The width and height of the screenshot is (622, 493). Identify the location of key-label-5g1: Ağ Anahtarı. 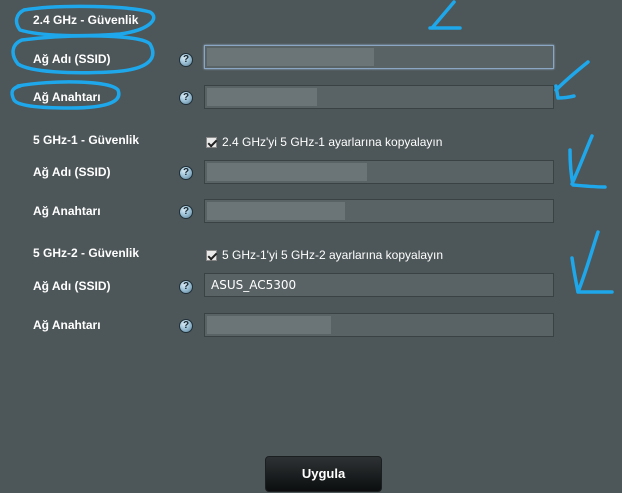
(67, 211).